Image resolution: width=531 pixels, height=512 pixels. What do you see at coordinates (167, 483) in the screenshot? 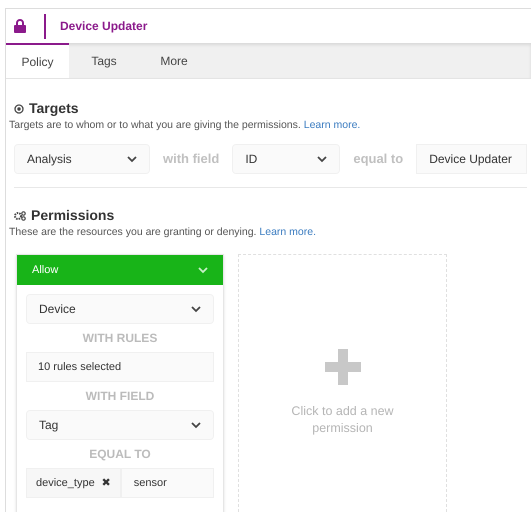
I see `tag-value-field: sensor` at bounding box center [167, 483].